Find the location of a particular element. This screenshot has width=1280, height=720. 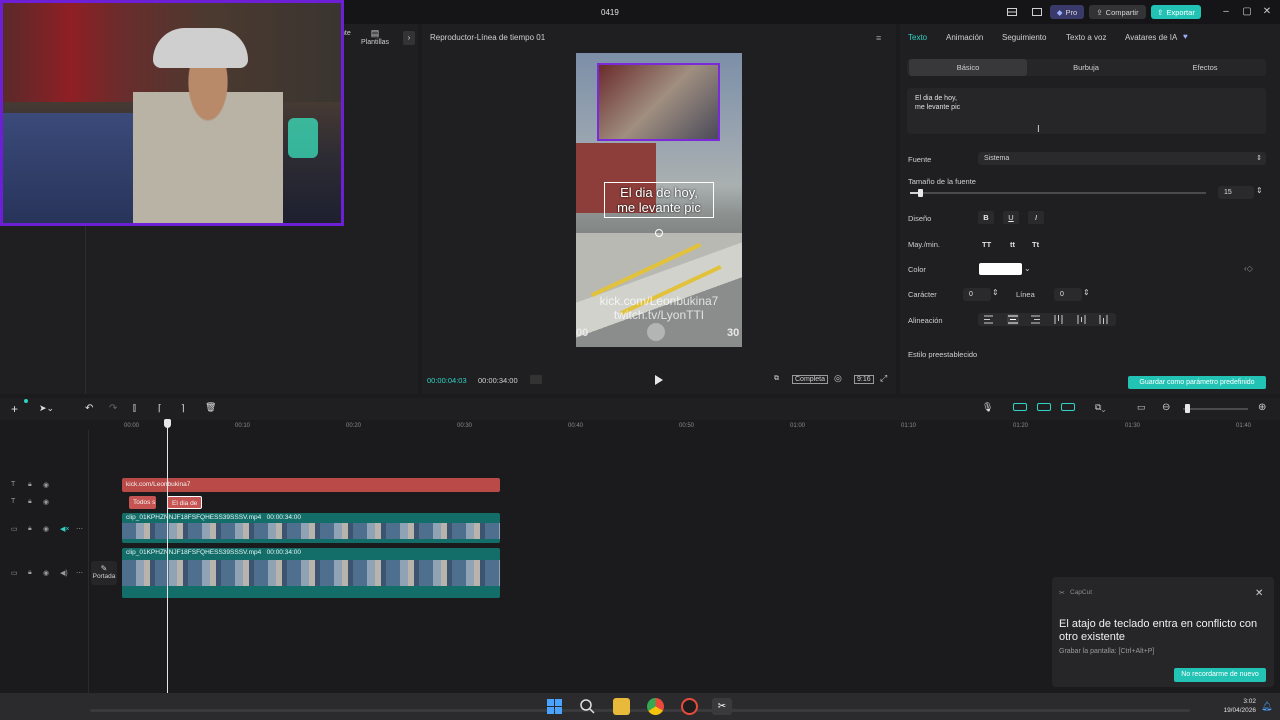

snapshot-icon: ◎ is located at coordinates (838, 378).